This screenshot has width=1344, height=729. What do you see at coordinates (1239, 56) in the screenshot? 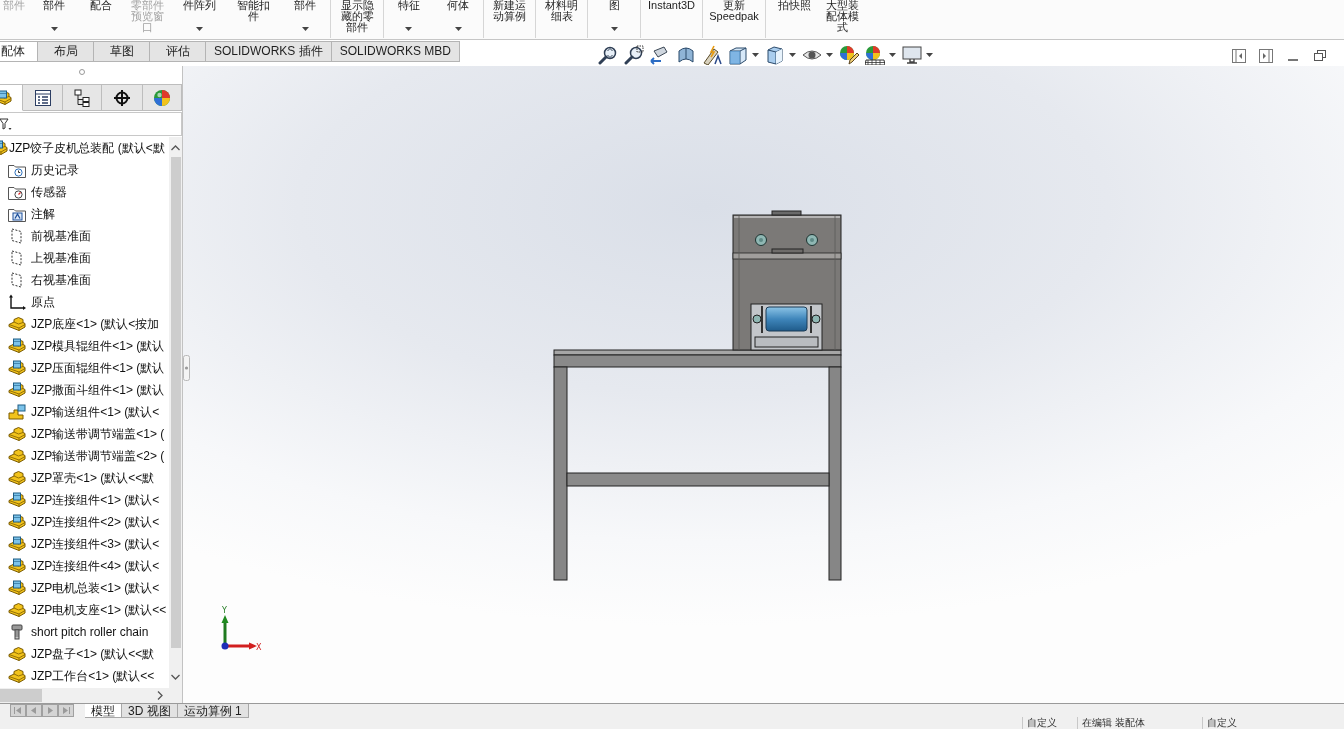
I see `pane-left-icon` at bounding box center [1239, 56].